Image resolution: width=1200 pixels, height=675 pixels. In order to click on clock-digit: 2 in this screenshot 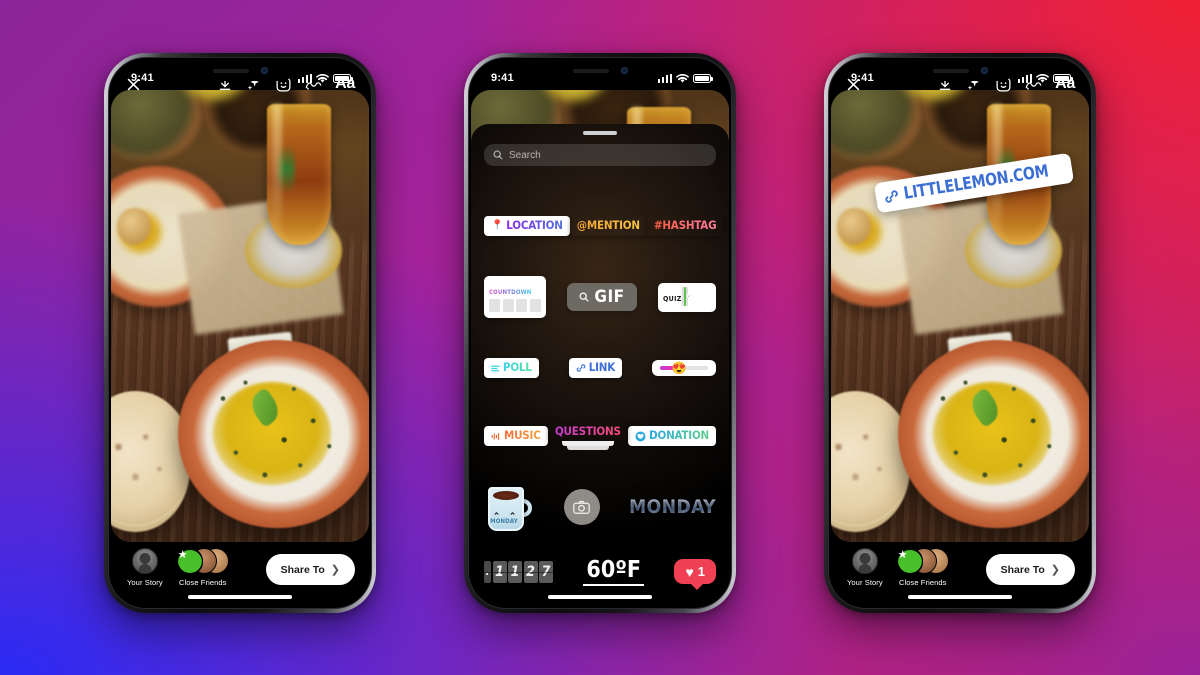, I will do `click(530, 571)`.